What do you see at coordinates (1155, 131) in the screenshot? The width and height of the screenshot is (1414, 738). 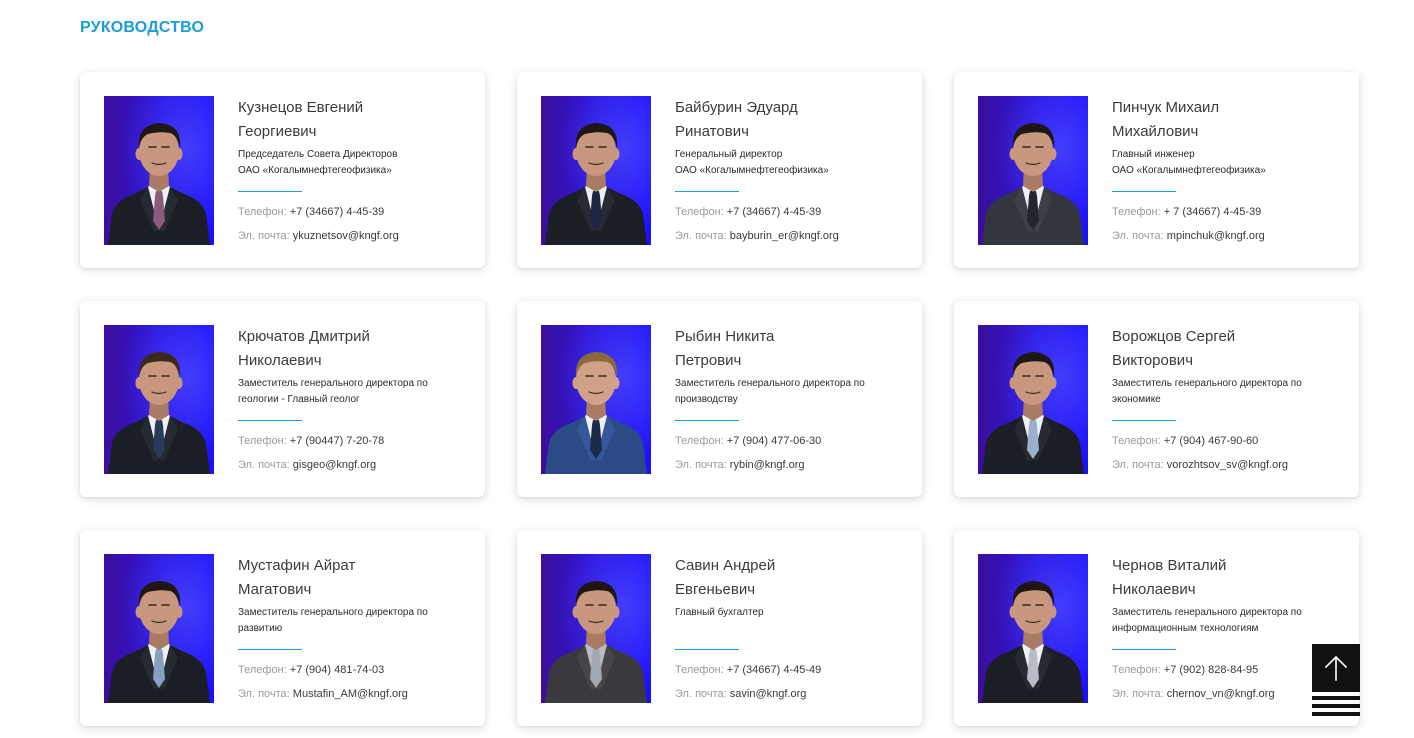 I see `staff-name-line: Михайлович` at bounding box center [1155, 131].